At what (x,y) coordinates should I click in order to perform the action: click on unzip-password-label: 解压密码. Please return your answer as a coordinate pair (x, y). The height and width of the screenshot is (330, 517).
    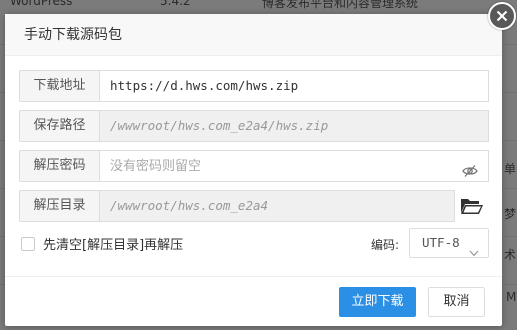
    Looking at the image, I should click on (59, 166).